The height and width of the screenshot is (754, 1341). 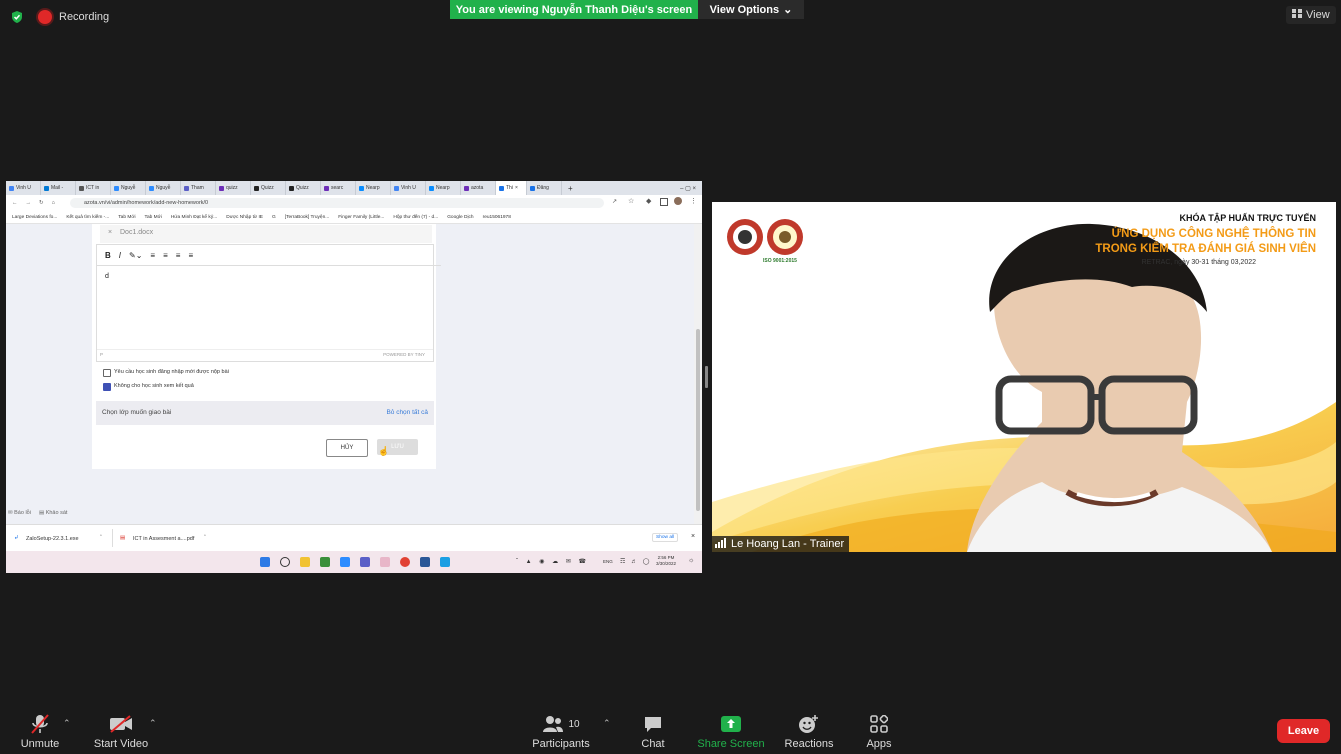 What do you see at coordinates (107, 373) in the screenshot?
I see `login-required-checkbox` at bounding box center [107, 373].